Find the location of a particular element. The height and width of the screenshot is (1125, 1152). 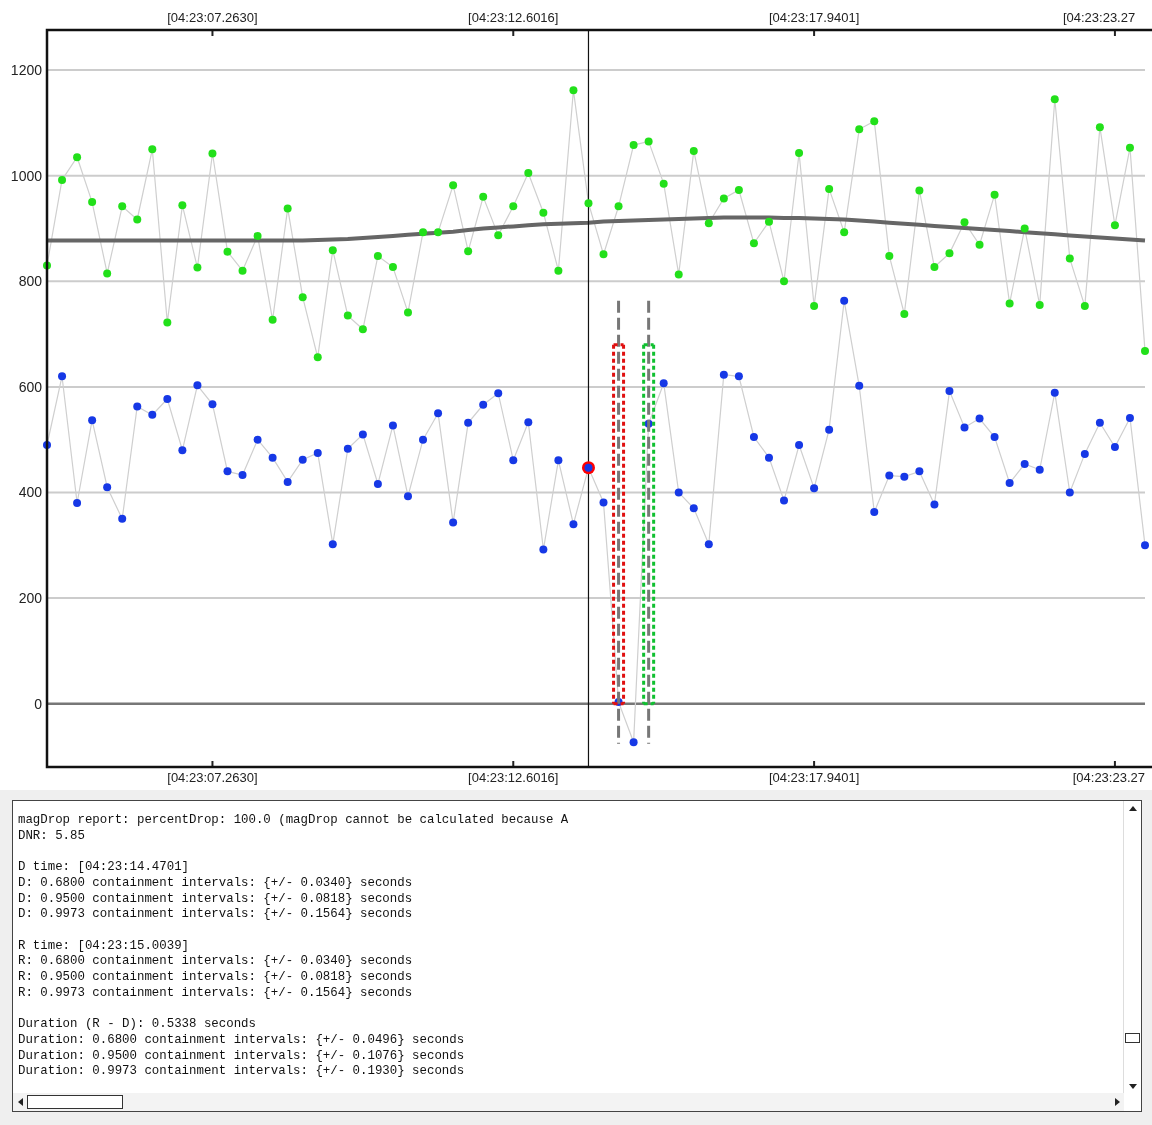

time-label: [04:23:07.2630] is located at coordinates (212, 17).